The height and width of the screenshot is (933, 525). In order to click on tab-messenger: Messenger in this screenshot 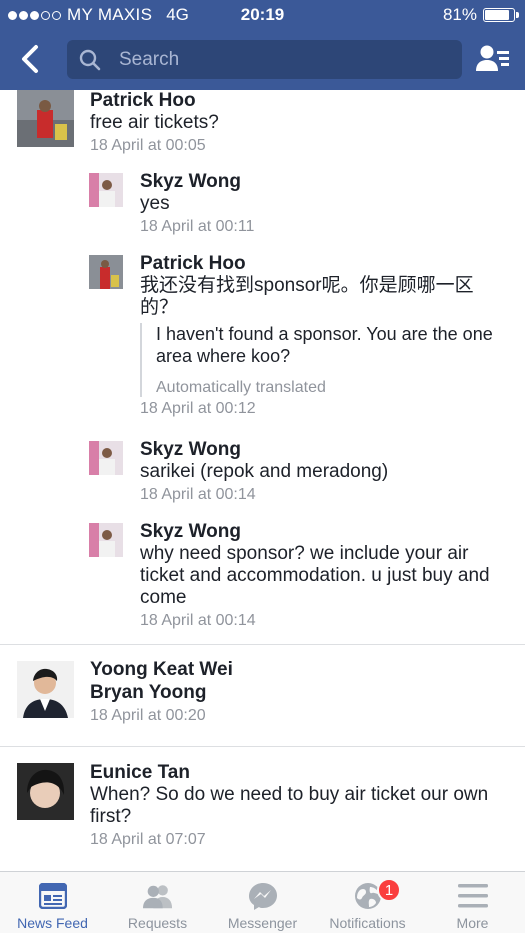, I will do `click(262, 902)`.